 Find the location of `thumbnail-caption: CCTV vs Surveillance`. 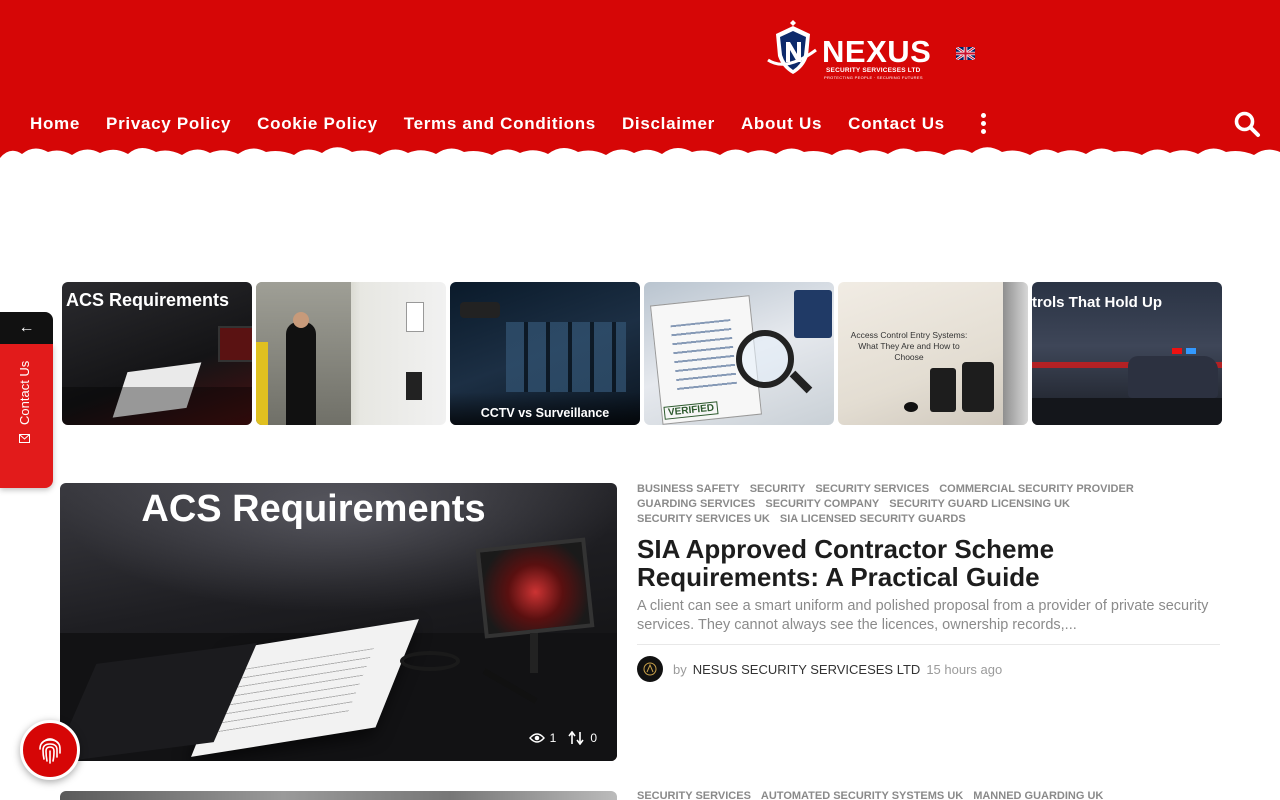

thumbnail-caption: CCTV vs Surveillance is located at coordinates (545, 413).